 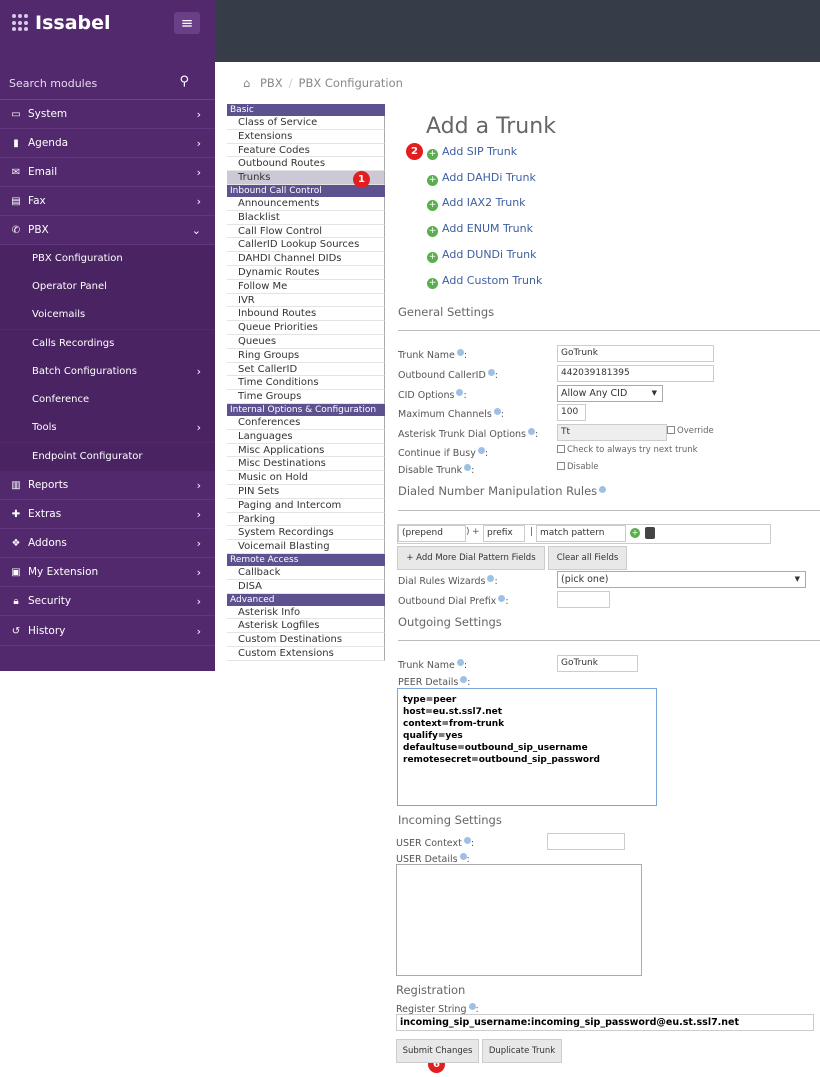 What do you see at coordinates (306, 136) in the screenshot?
I see `module-extensions: Extensions` at bounding box center [306, 136].